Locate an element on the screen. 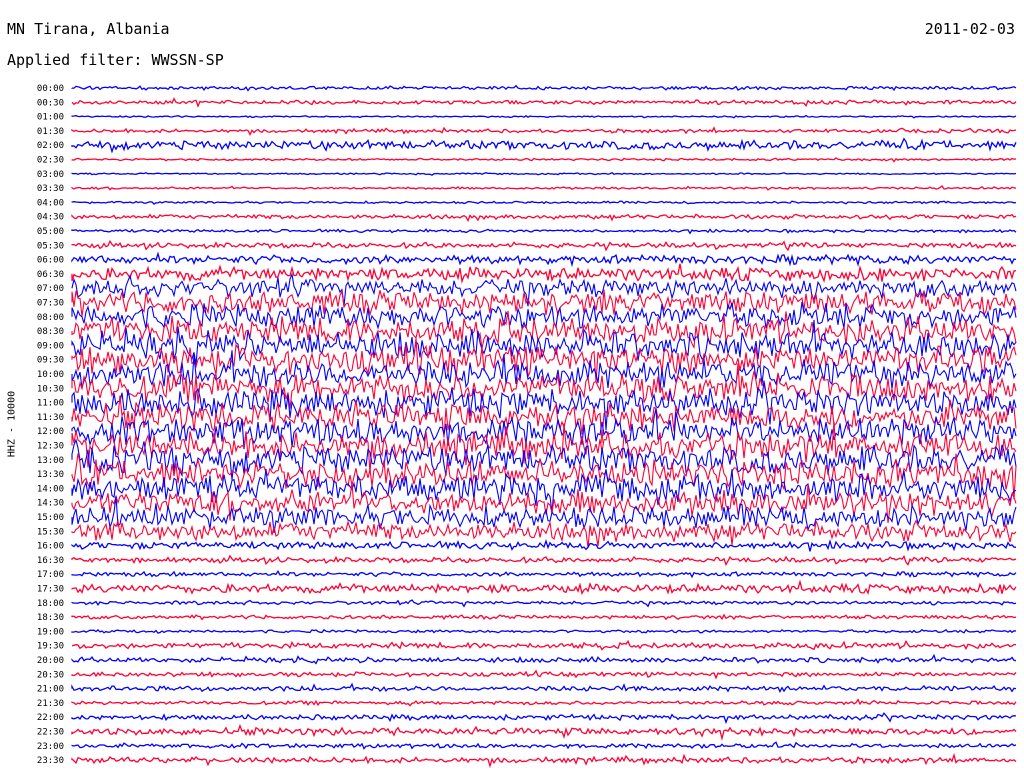 This screenshot has width=1024, height=780. row-tick-label: 19:30 is located at coordinates (50, 647).